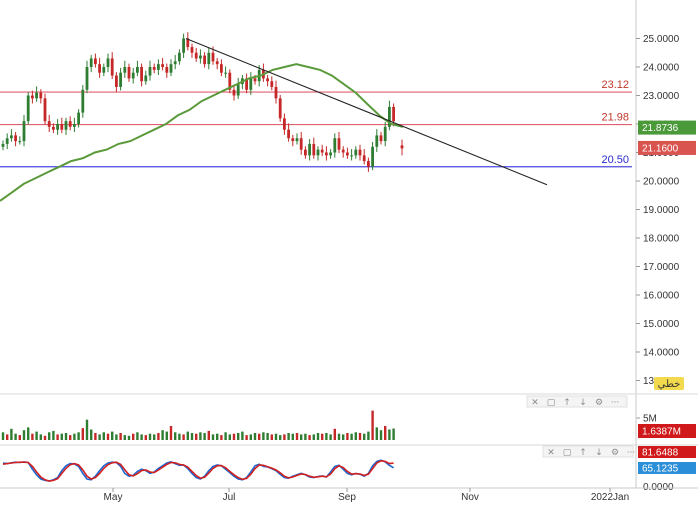 This screenshot has width=698, height=507. What do you see at coordinates (660, 453) in the screenshot?
I see `stoch-tag-1: 81.6488` at bounding box center [660, 453].